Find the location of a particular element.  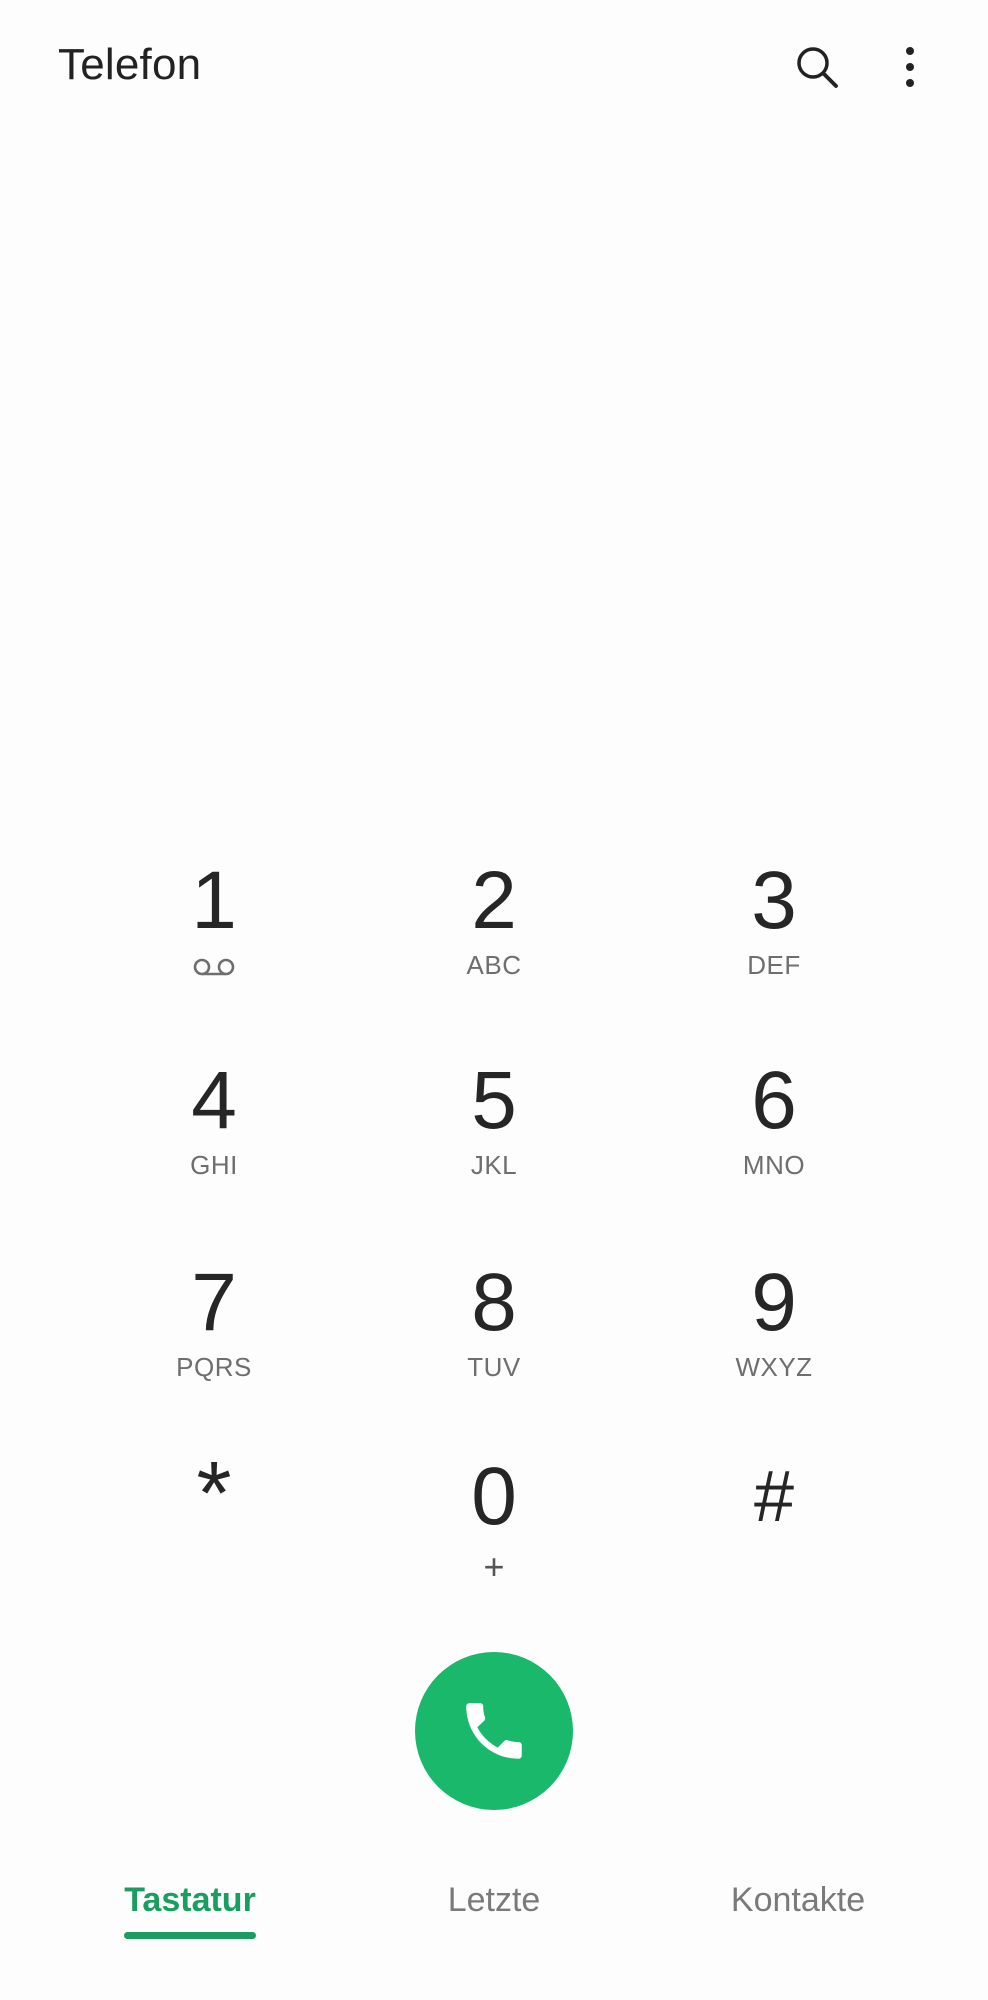

key-8: 8 TUV is located at coordinates (494, 1322).